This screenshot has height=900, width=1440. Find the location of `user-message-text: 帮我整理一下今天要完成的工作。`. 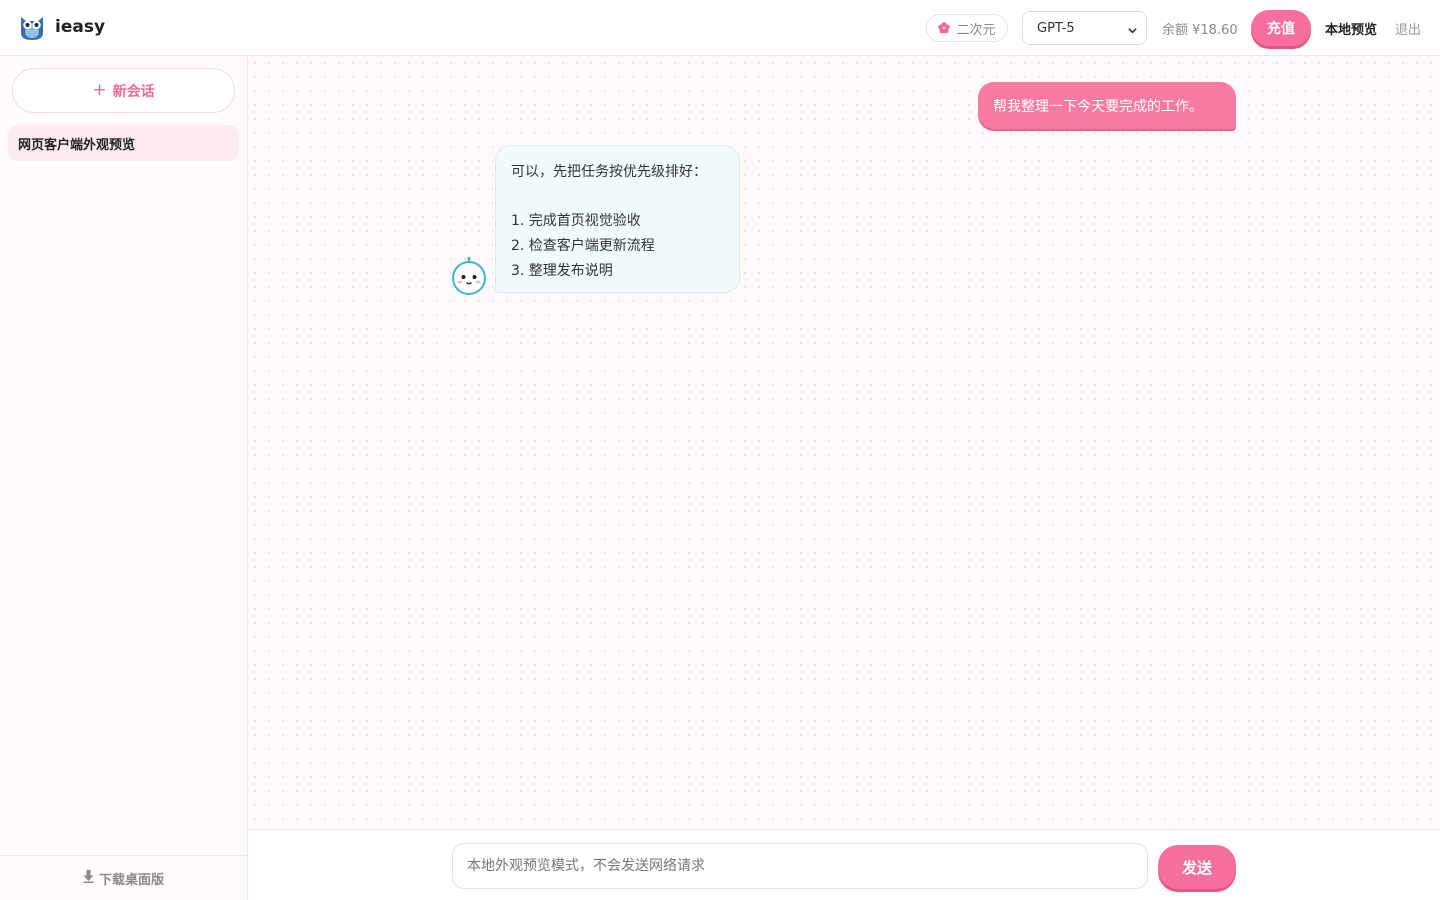

user-message-text: 帮我整理一下今天要完成的工作。 is located at coordinates (1098, 106).